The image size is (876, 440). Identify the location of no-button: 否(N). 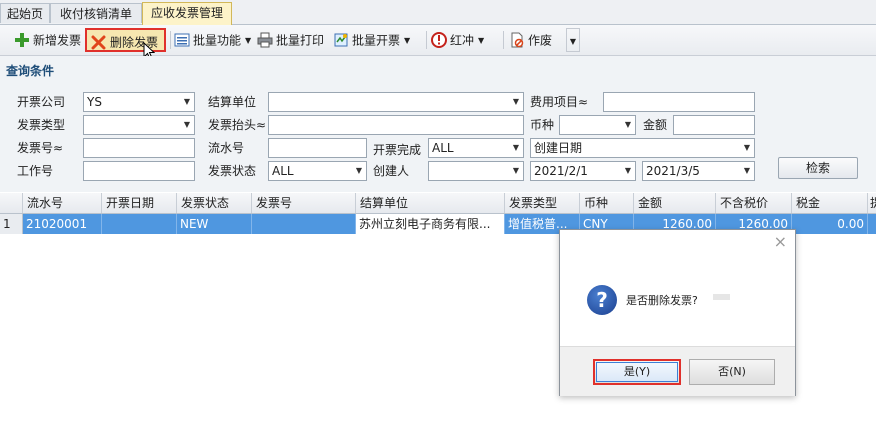
(732, 372).